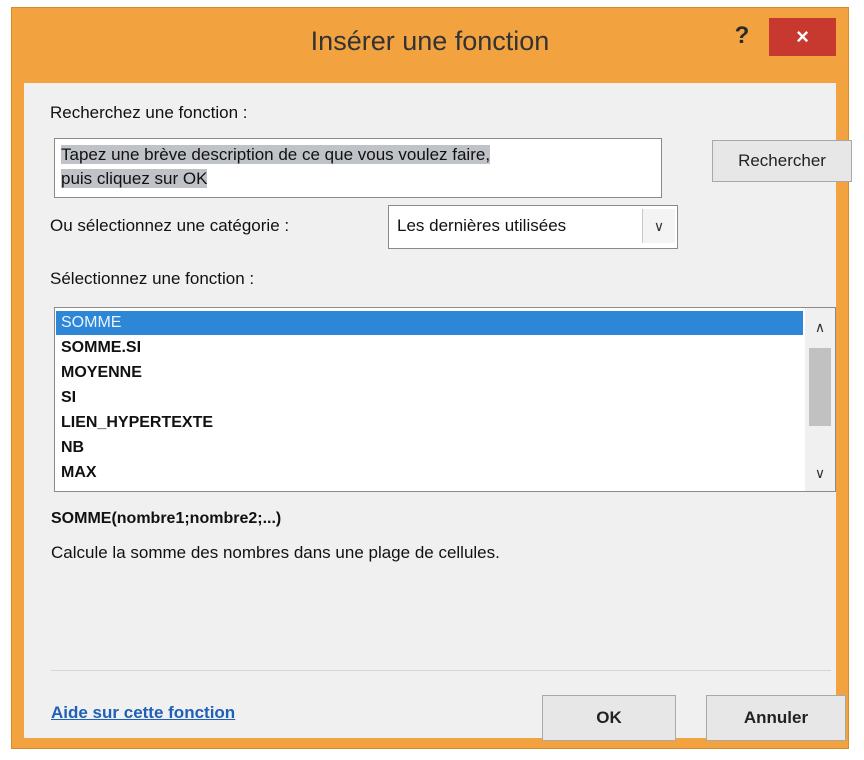 The image size is (864, 760). What do you see at coordinates (441, 670) in the screenshot?
I see `footer-divider` at bounding box center [441, 670].